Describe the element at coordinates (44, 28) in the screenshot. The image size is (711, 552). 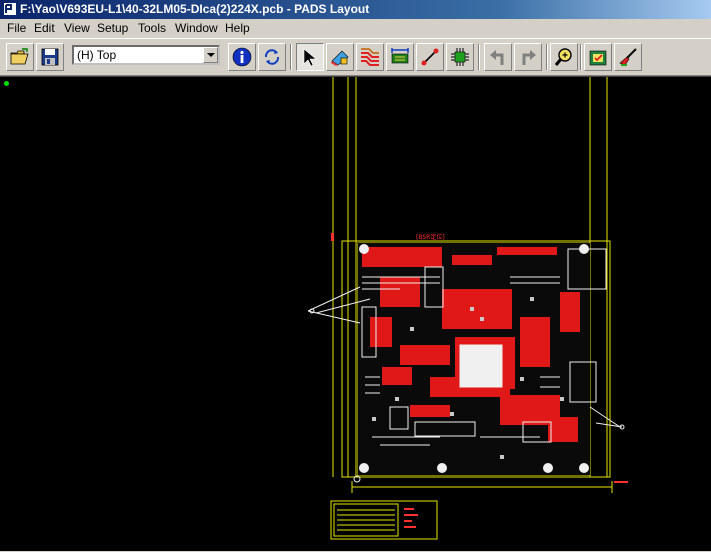
I see `menu-edit: Edit` at that location.